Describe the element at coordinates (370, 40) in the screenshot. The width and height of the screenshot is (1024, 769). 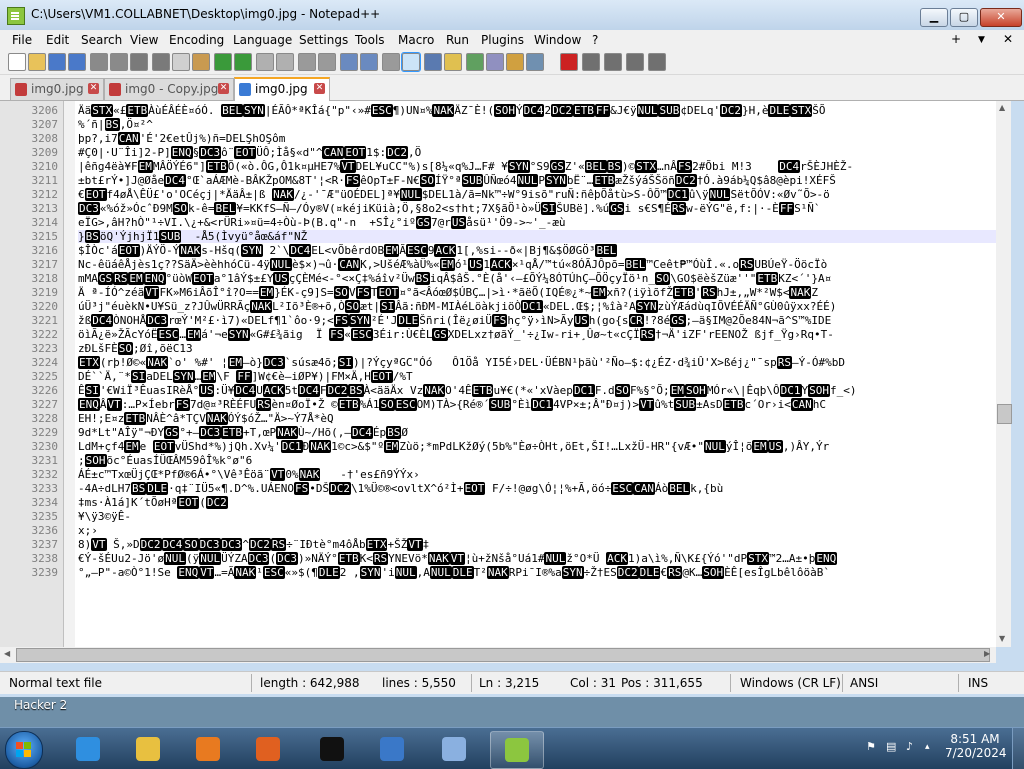
I see `menu-tools: Tools` at that location.